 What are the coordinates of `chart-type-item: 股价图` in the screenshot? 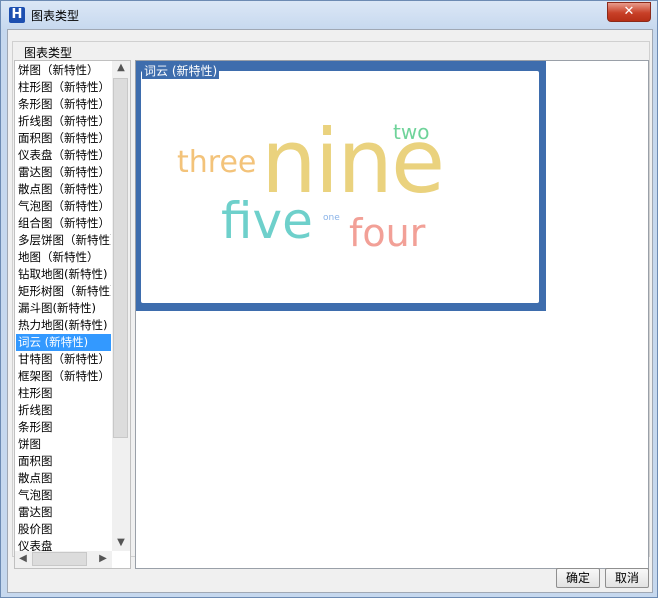 It's located at (63, 529).